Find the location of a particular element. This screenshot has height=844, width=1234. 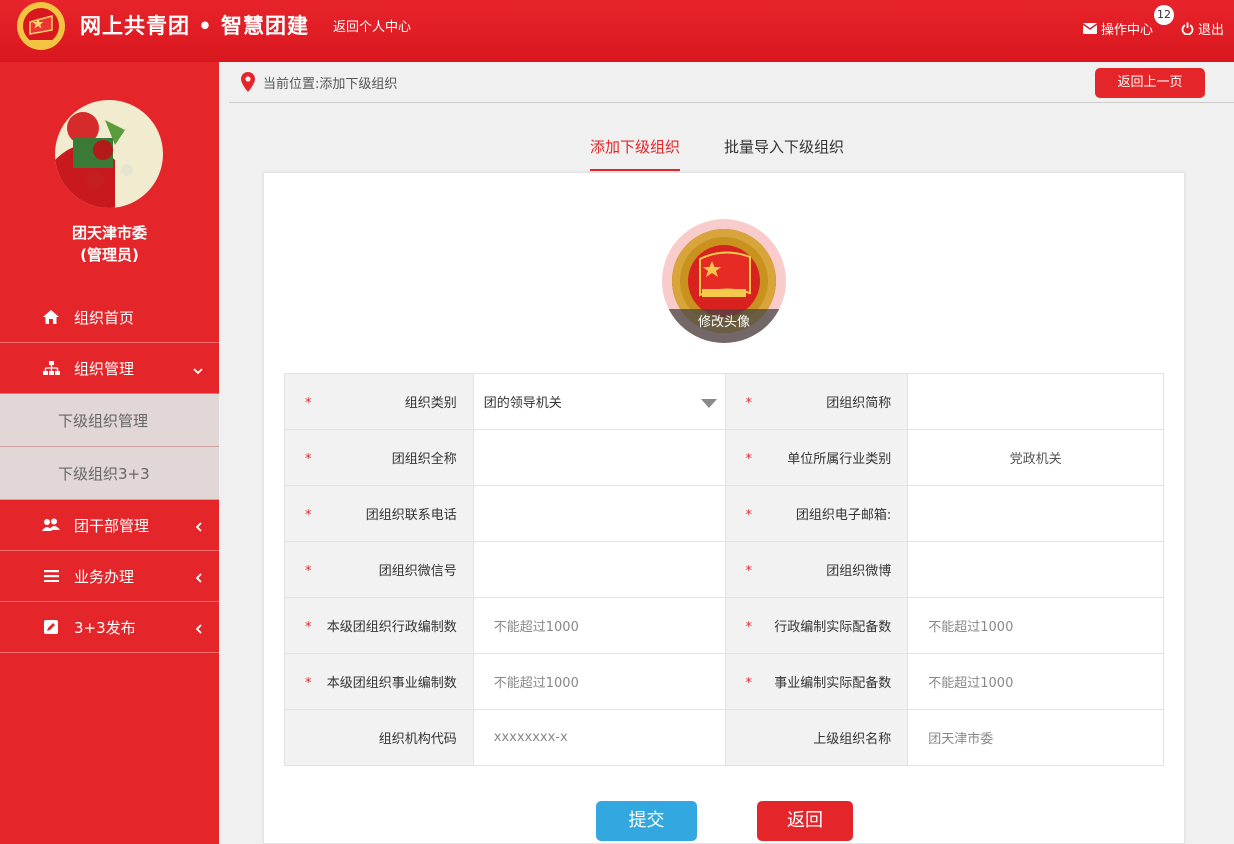

sidebar-item-org-home: 组织首页 is located at coordinates (109, 317).